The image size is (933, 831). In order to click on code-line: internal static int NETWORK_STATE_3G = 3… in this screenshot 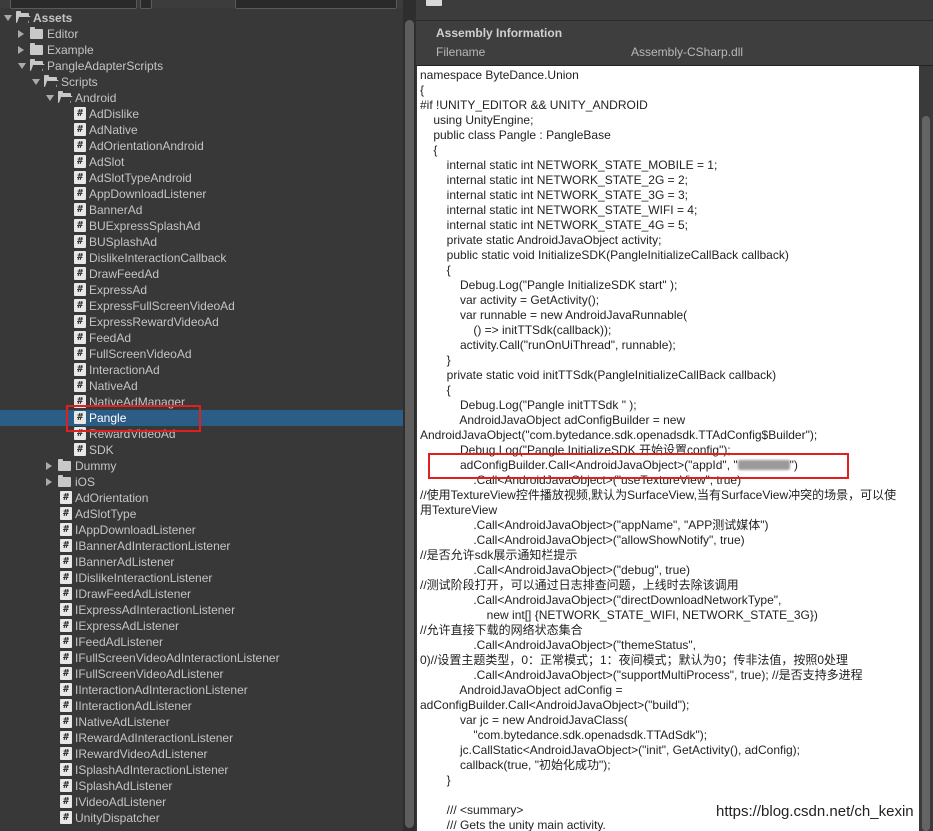, I will do `click(554, 195)`.